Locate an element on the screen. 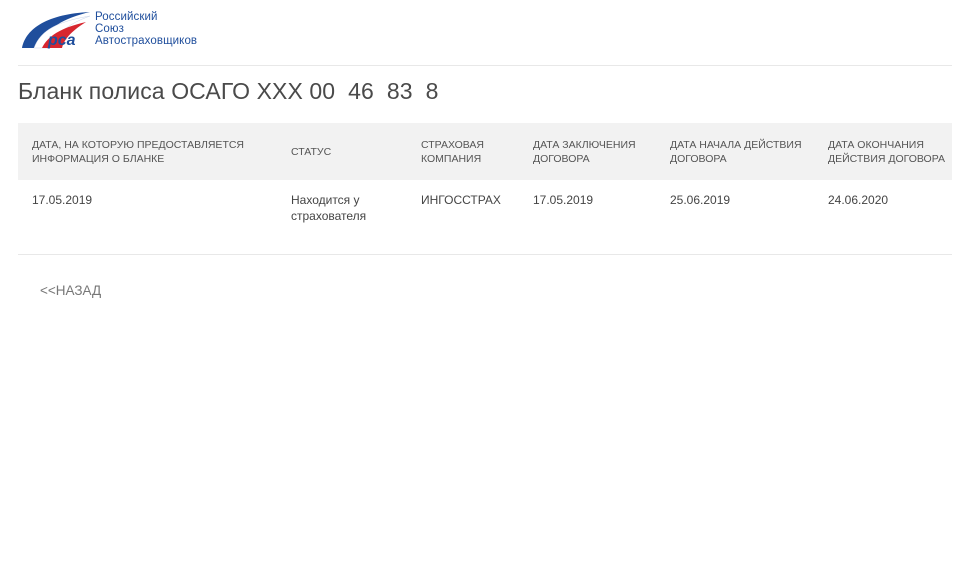 The image size is (960, 585). rsa-logo: рса Российский Союз Автостраховщиков is located at coordinates (110, 31).